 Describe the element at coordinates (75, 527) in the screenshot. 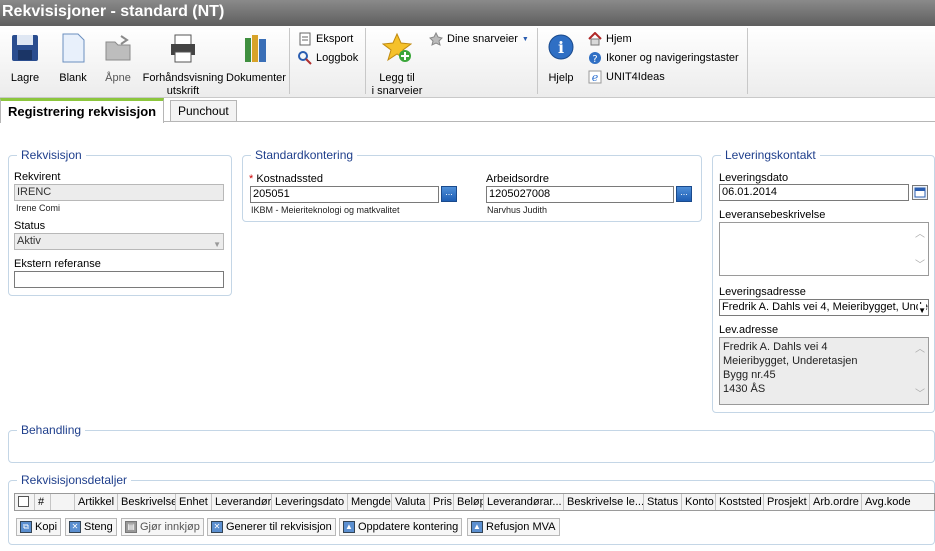

I see `close-icon: ✕` at that location.